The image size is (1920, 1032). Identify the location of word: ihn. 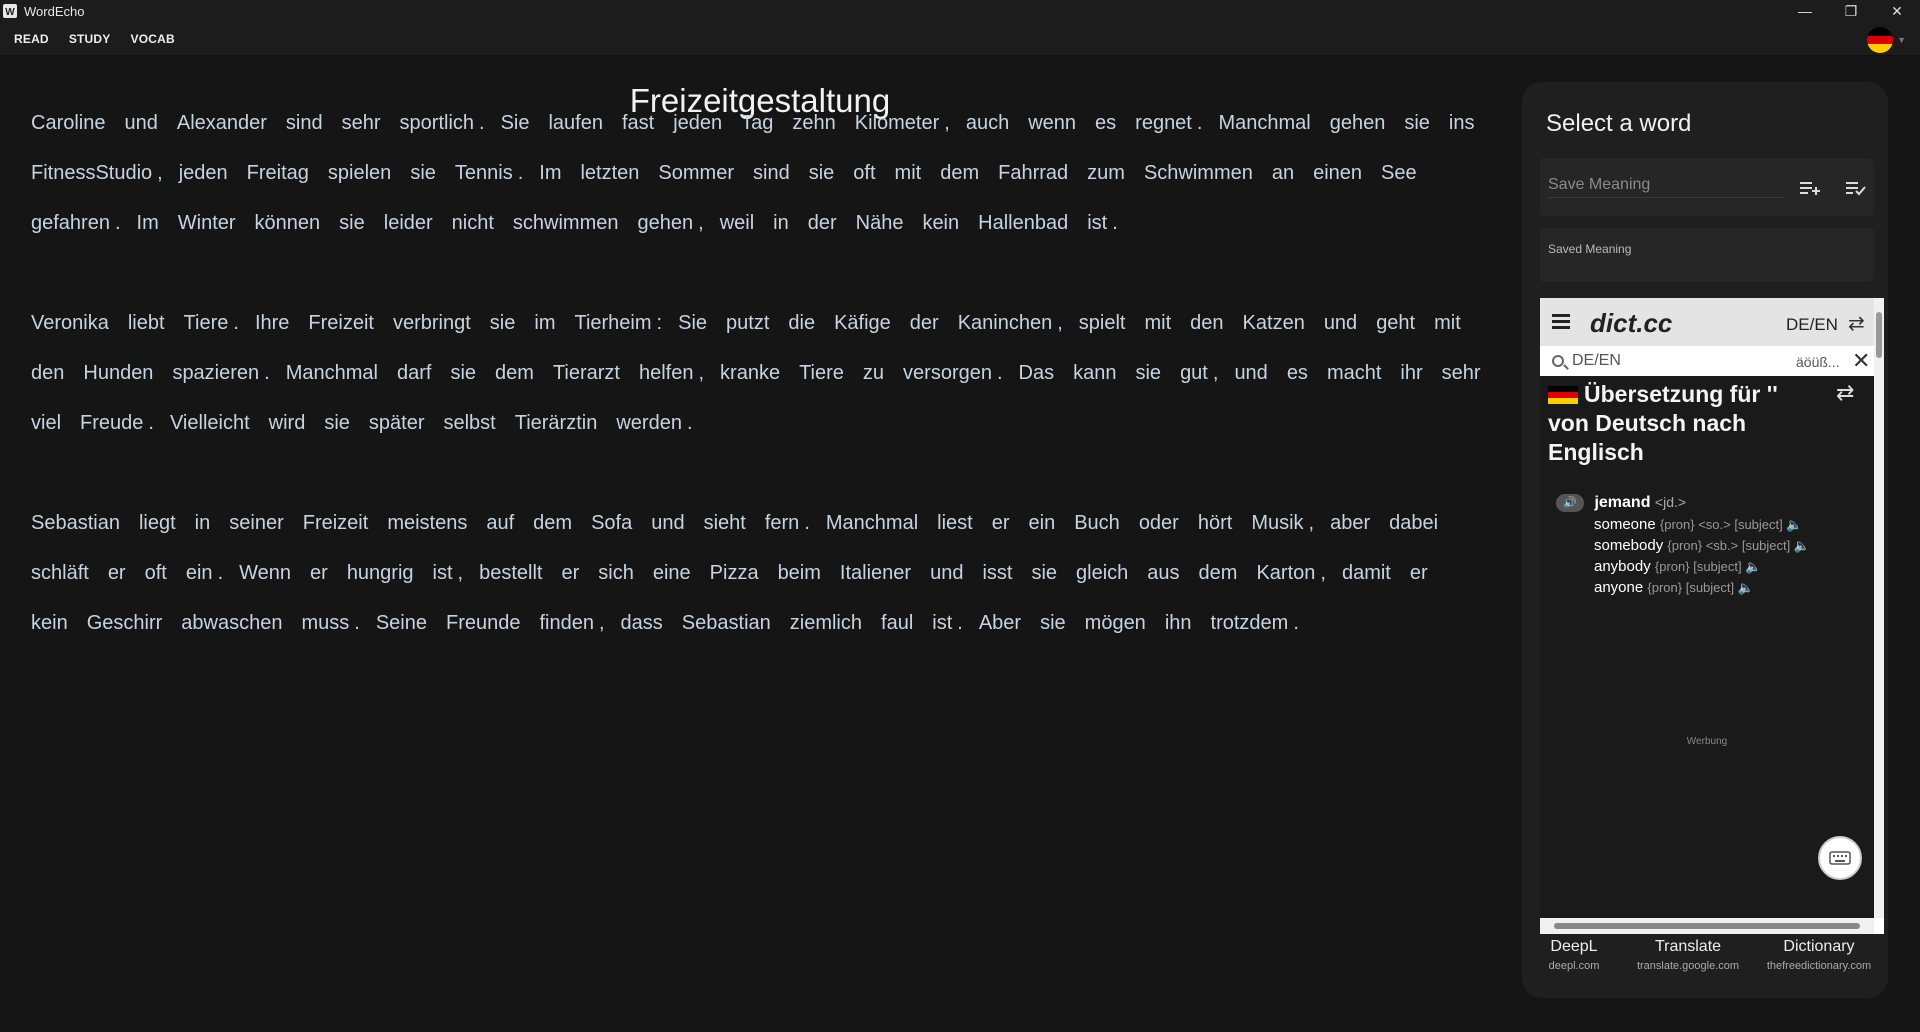
(1178, 623).